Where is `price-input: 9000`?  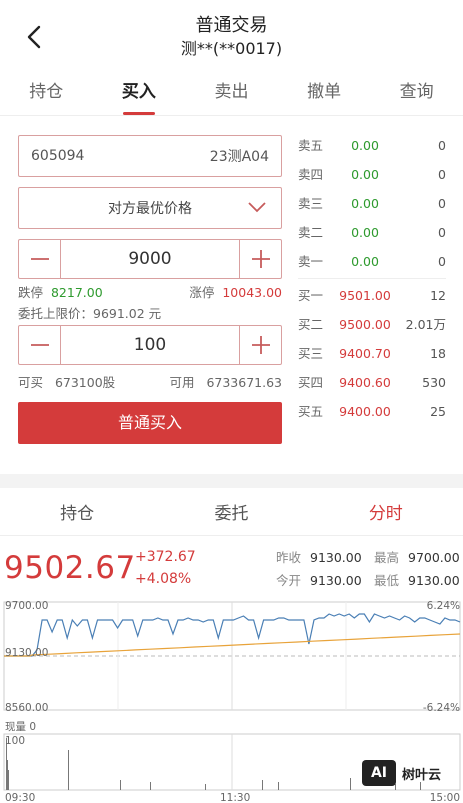 price-input: 9000 is located at coordinates (150, 259).